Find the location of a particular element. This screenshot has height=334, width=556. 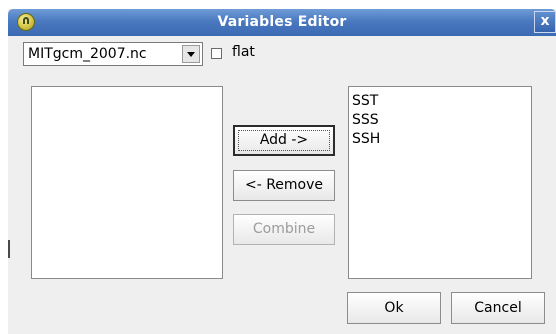

file-select-value: MITgcm_2007.nc is located at coordinates (87, 54).